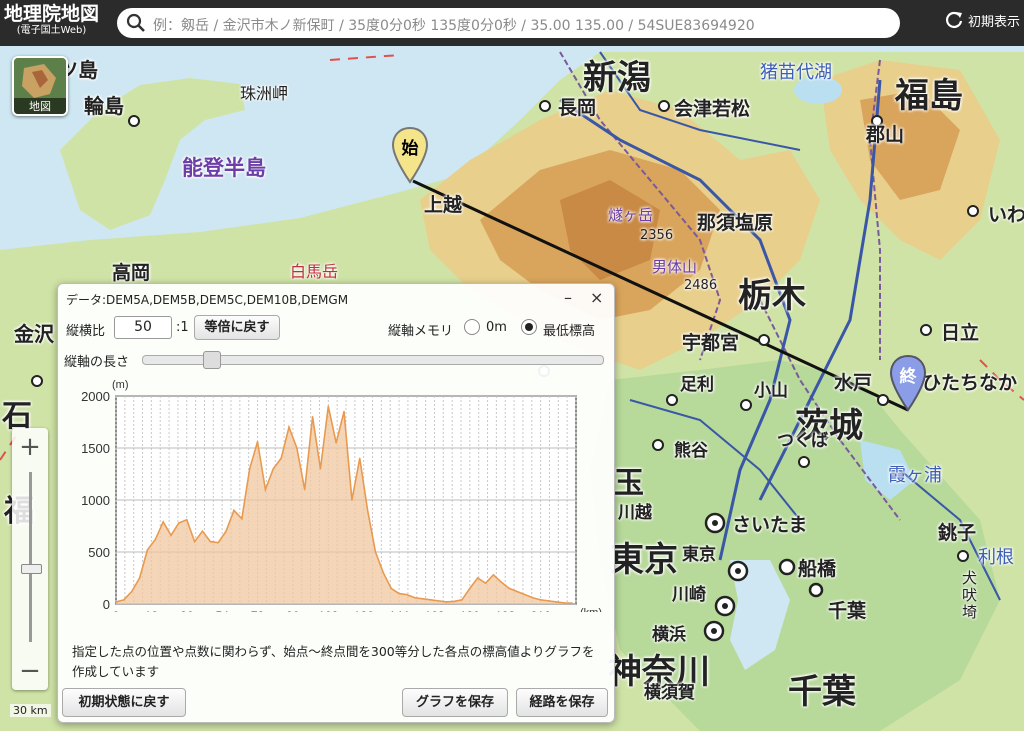 This screenshot has width=1024, height=731. What do you see at coordinates (472, 327) in the screenshot?
I see `radio-0m` at bounding box center [472, 327].